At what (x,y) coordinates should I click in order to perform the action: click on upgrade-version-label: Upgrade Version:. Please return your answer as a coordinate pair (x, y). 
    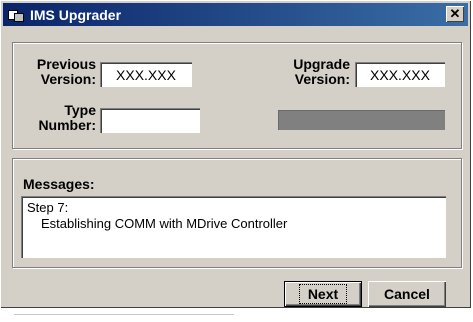
    Looking at the image, I should click on (321, 71).